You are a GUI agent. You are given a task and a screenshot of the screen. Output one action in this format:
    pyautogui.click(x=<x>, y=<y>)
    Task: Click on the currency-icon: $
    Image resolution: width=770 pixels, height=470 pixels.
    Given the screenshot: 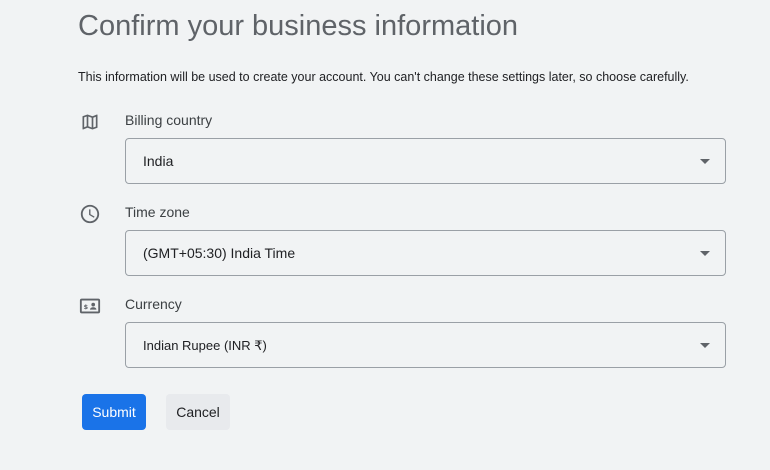 What is the action you would take?
    pyautogui.click(x=90, y=306)
    